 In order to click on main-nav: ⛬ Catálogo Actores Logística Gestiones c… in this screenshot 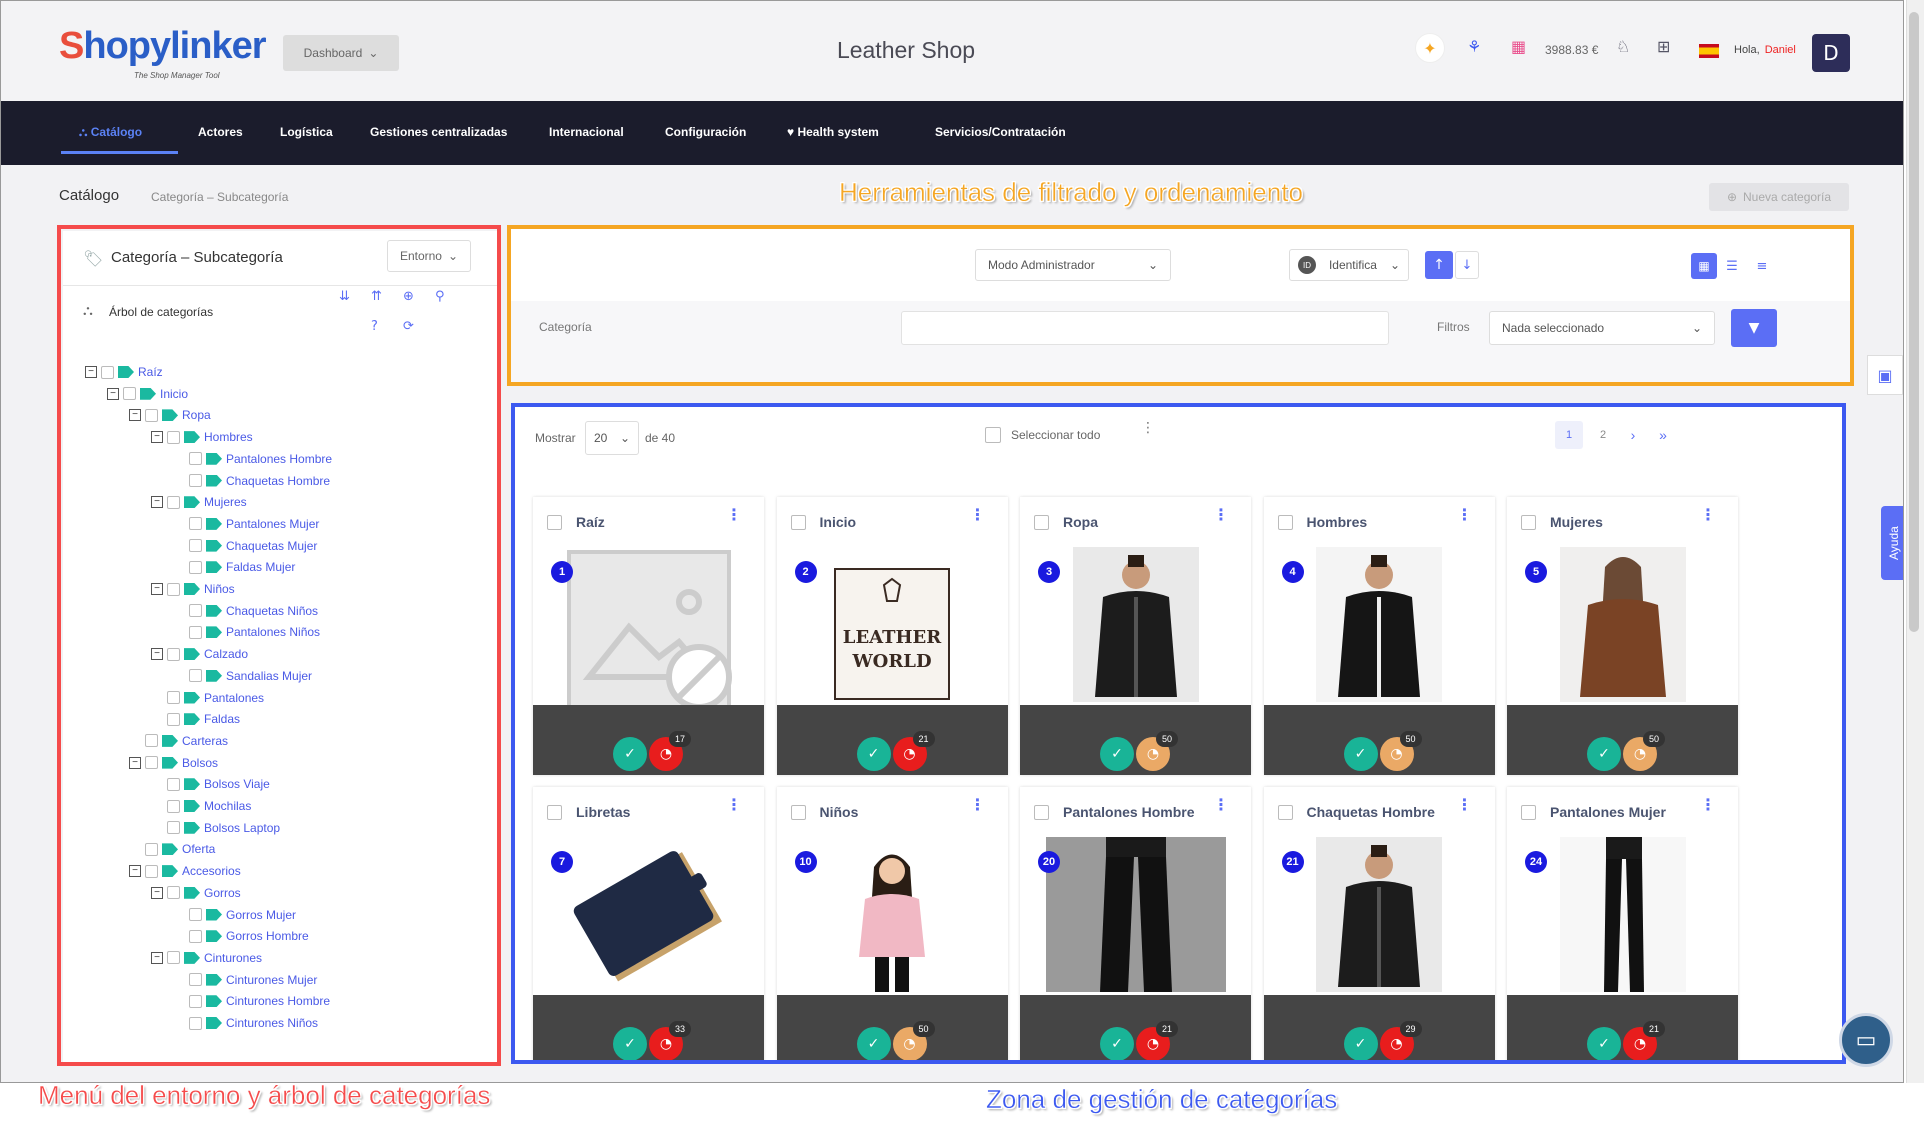, I will do `click(952, 133)`.